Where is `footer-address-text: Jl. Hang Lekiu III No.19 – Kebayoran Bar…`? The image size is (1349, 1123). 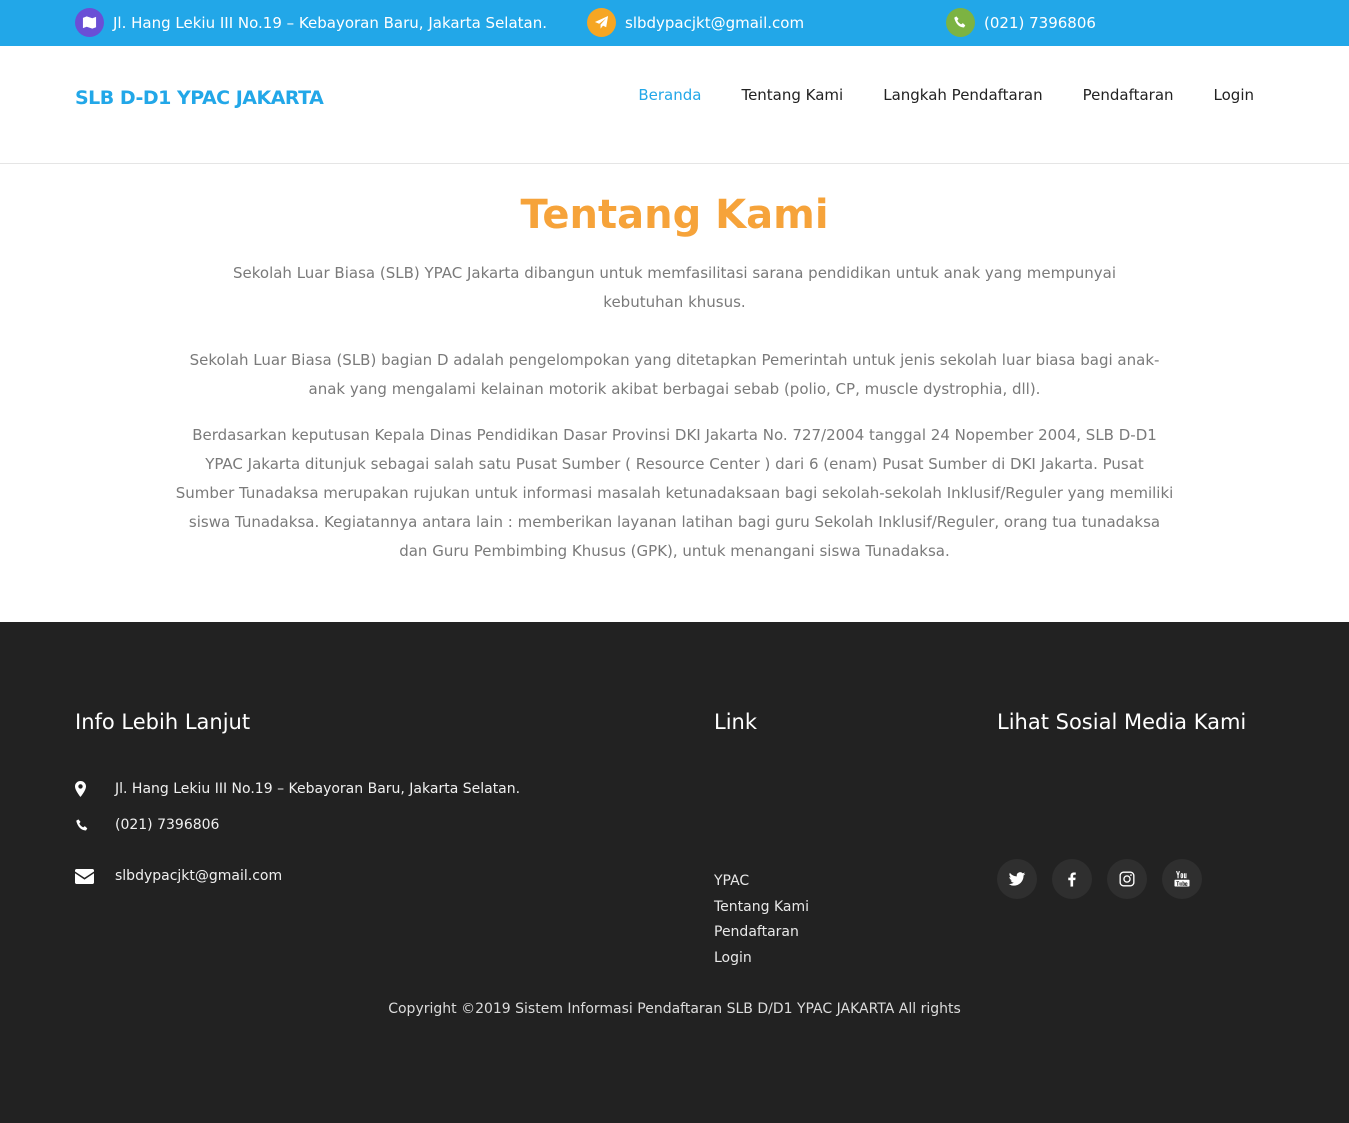 footer-address-text: Jl. Hang Lekiu III No.19 – Kebayoran Bar… is located at coordinates (318, 789).